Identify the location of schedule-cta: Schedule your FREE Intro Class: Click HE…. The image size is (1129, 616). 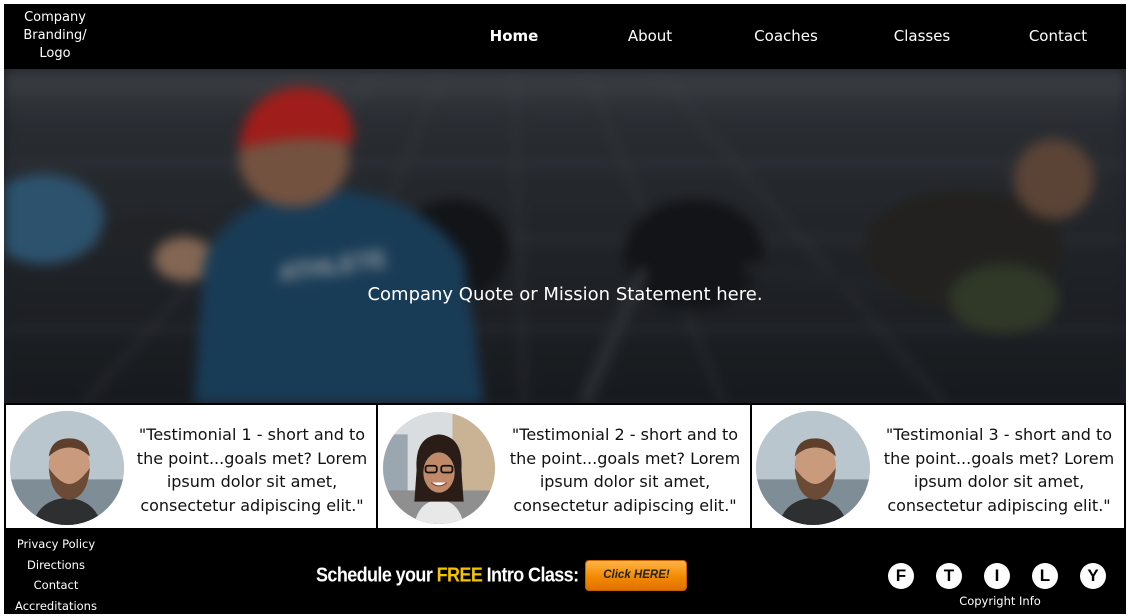
(502, 575).